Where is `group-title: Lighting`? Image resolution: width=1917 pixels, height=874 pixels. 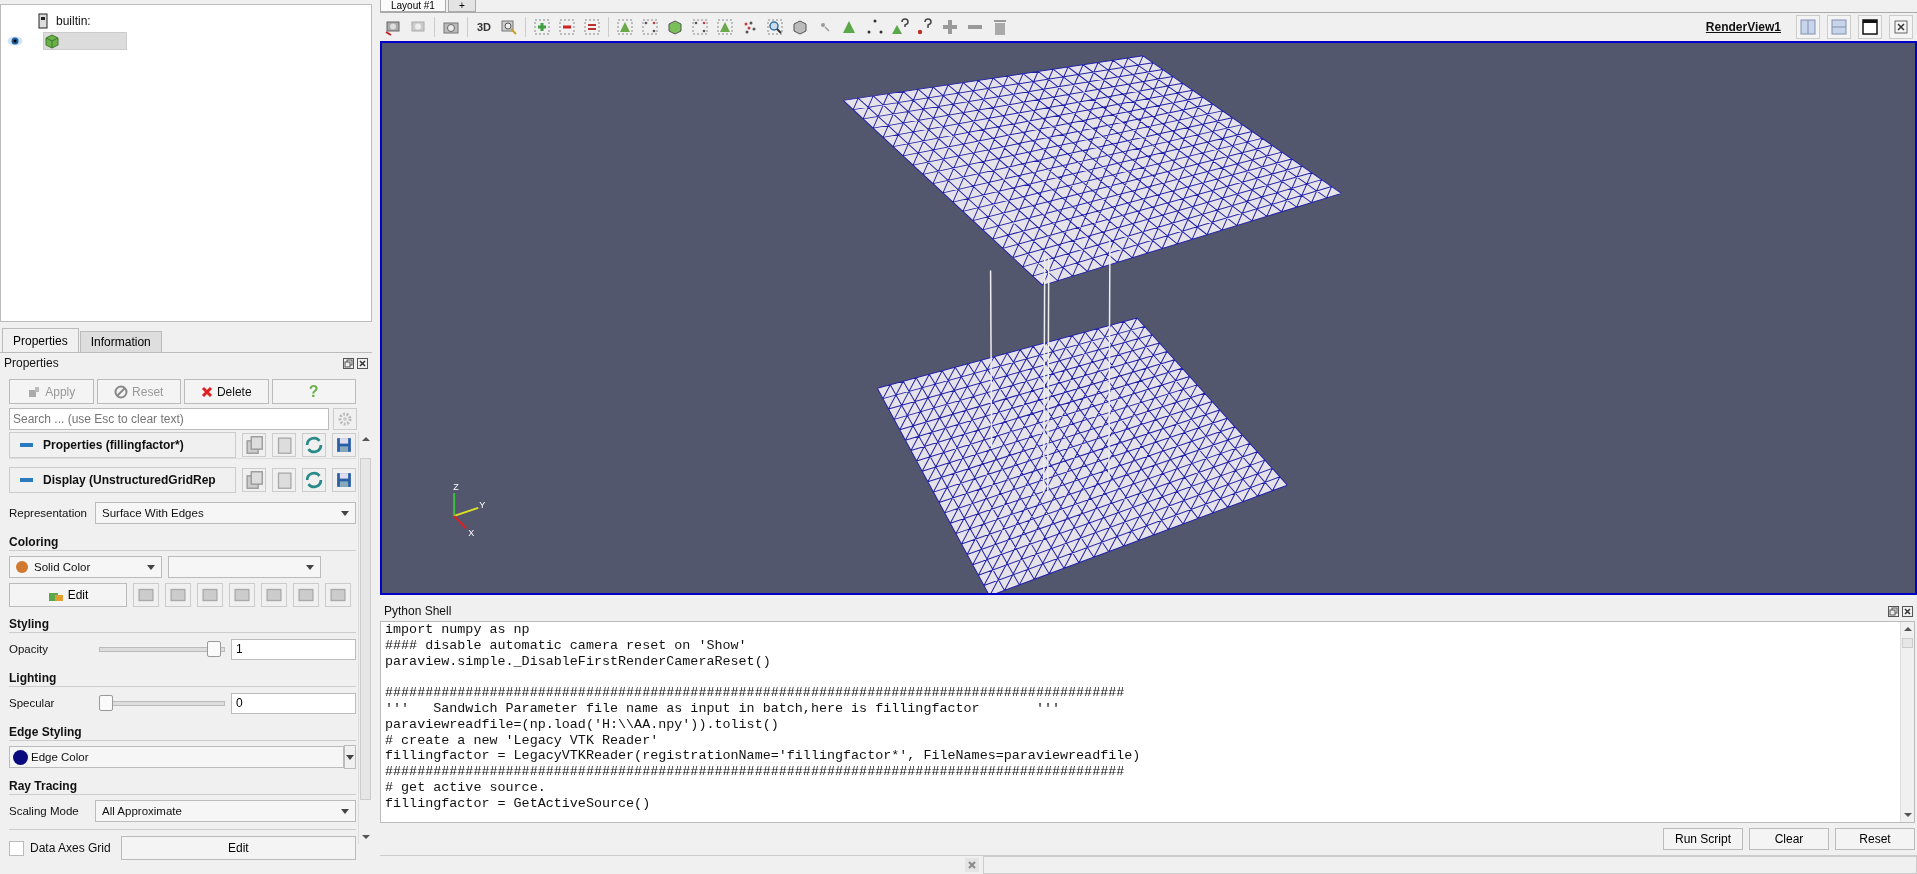
group-title: Lighting is located at coordinates (182, 676).